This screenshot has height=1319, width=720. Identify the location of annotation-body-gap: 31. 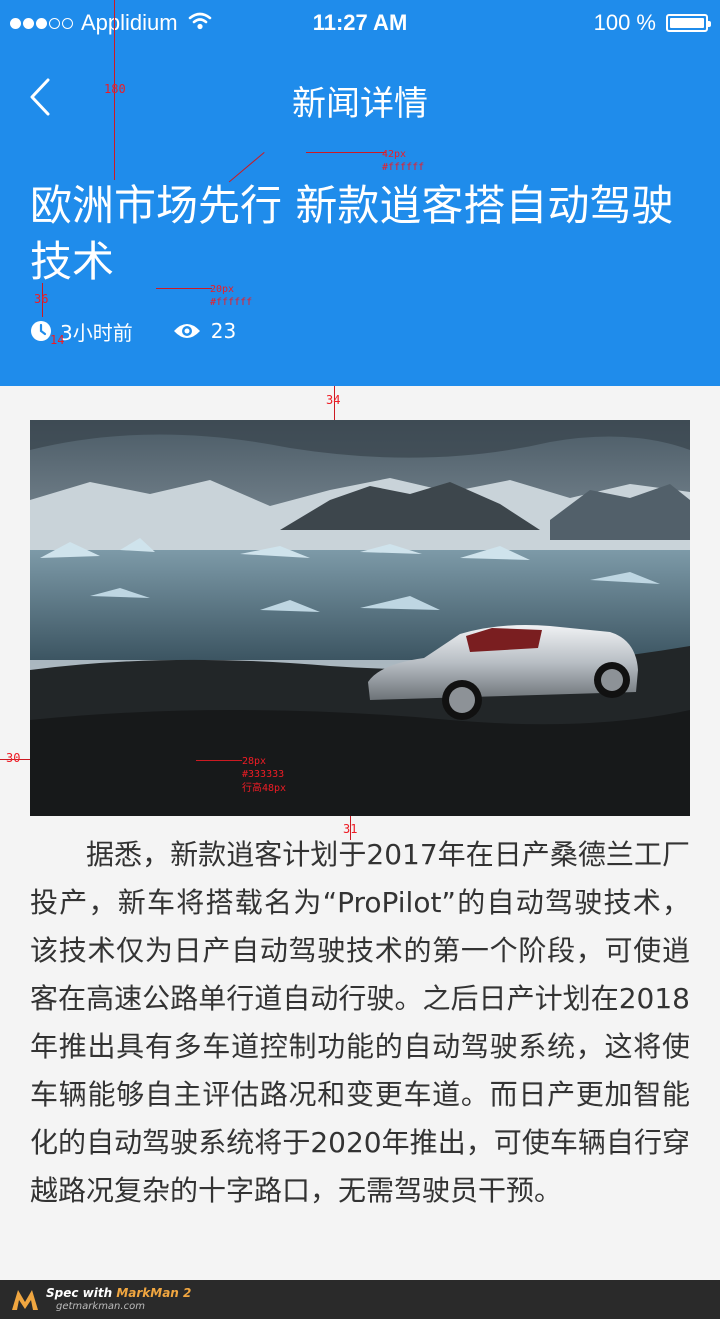
(350, 829).